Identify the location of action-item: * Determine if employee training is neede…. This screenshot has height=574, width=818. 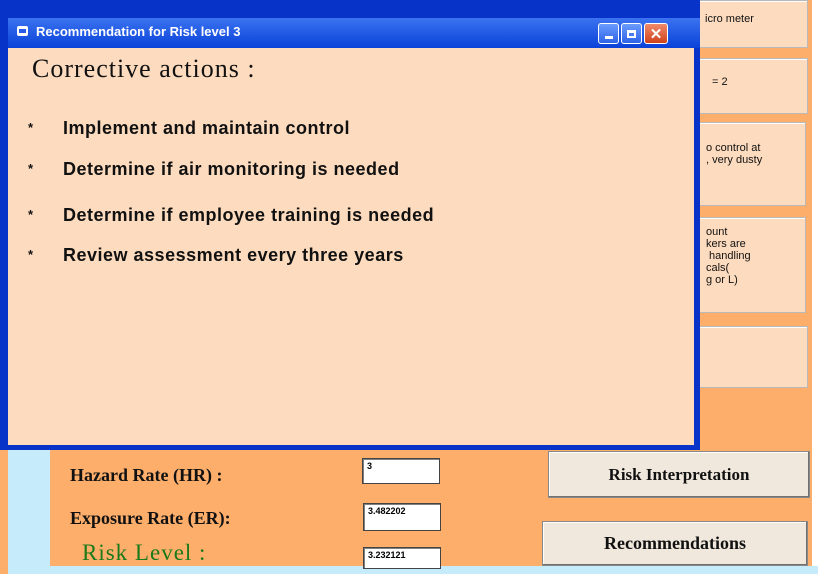
(231, 215).